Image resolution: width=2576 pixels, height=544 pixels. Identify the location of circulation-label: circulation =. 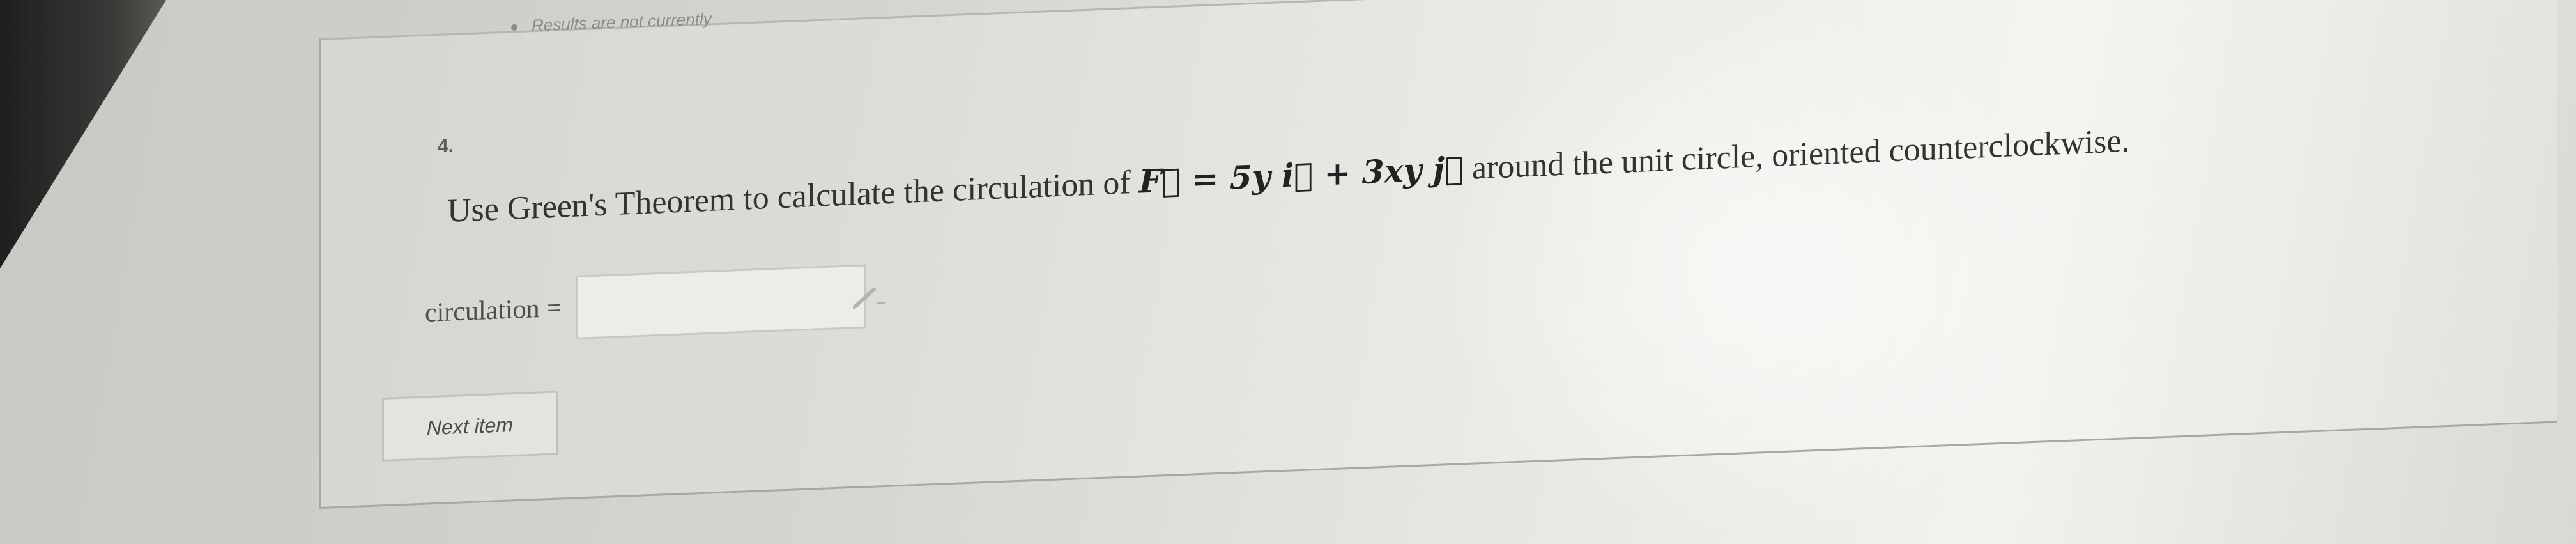
(493, 310).